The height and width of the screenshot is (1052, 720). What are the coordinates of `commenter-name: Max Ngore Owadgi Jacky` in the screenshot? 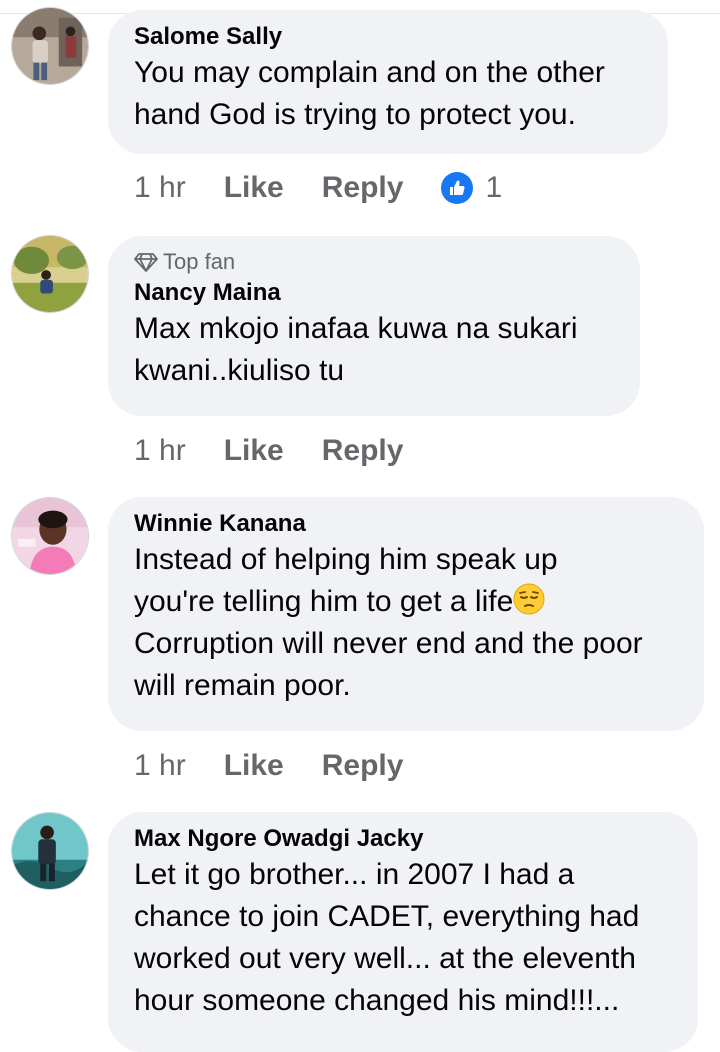 It's located at (403, 839).